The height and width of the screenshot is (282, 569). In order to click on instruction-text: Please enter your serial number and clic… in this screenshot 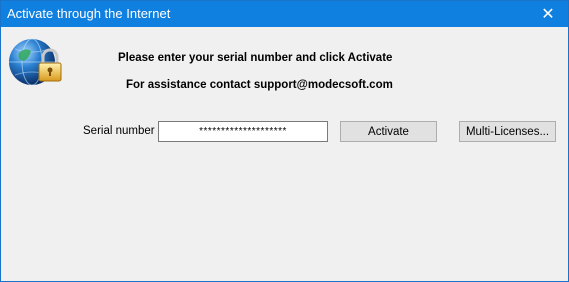, I will do `click(255, 58)`.